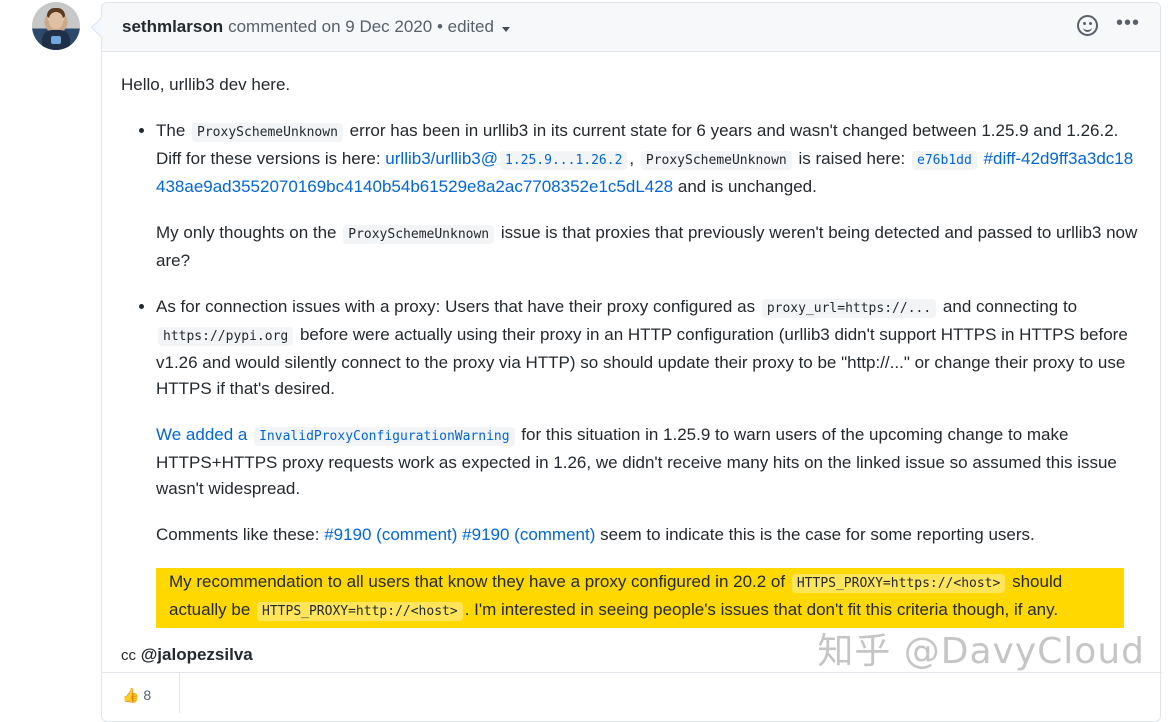 The image size is (1175, 722). What do you see at coordinates (361, 26) in the screenshot?
I see `comment-meta: commented on 9 Dec 2020 • edited` at bounding box center [361, 26].